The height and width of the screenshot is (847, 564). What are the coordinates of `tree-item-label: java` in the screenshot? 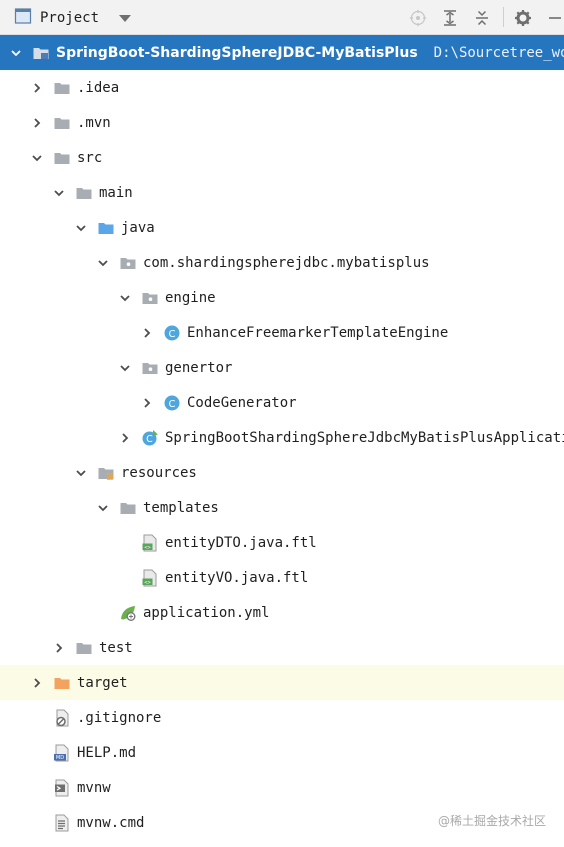 It's located at (138, 227).